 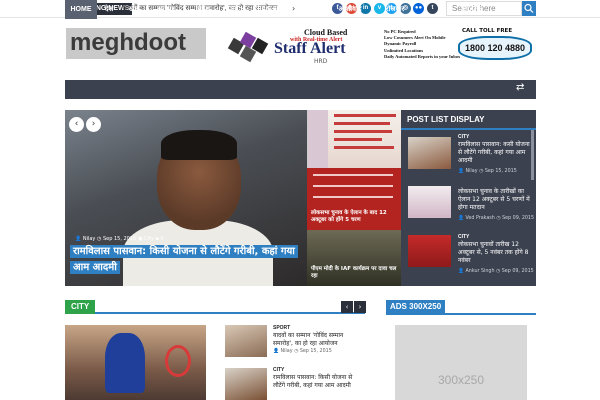 What do you see at coordinates (347, 307) in the screenshot?
I see `city-prev-button: ‹` at bounding box center [347, 307].